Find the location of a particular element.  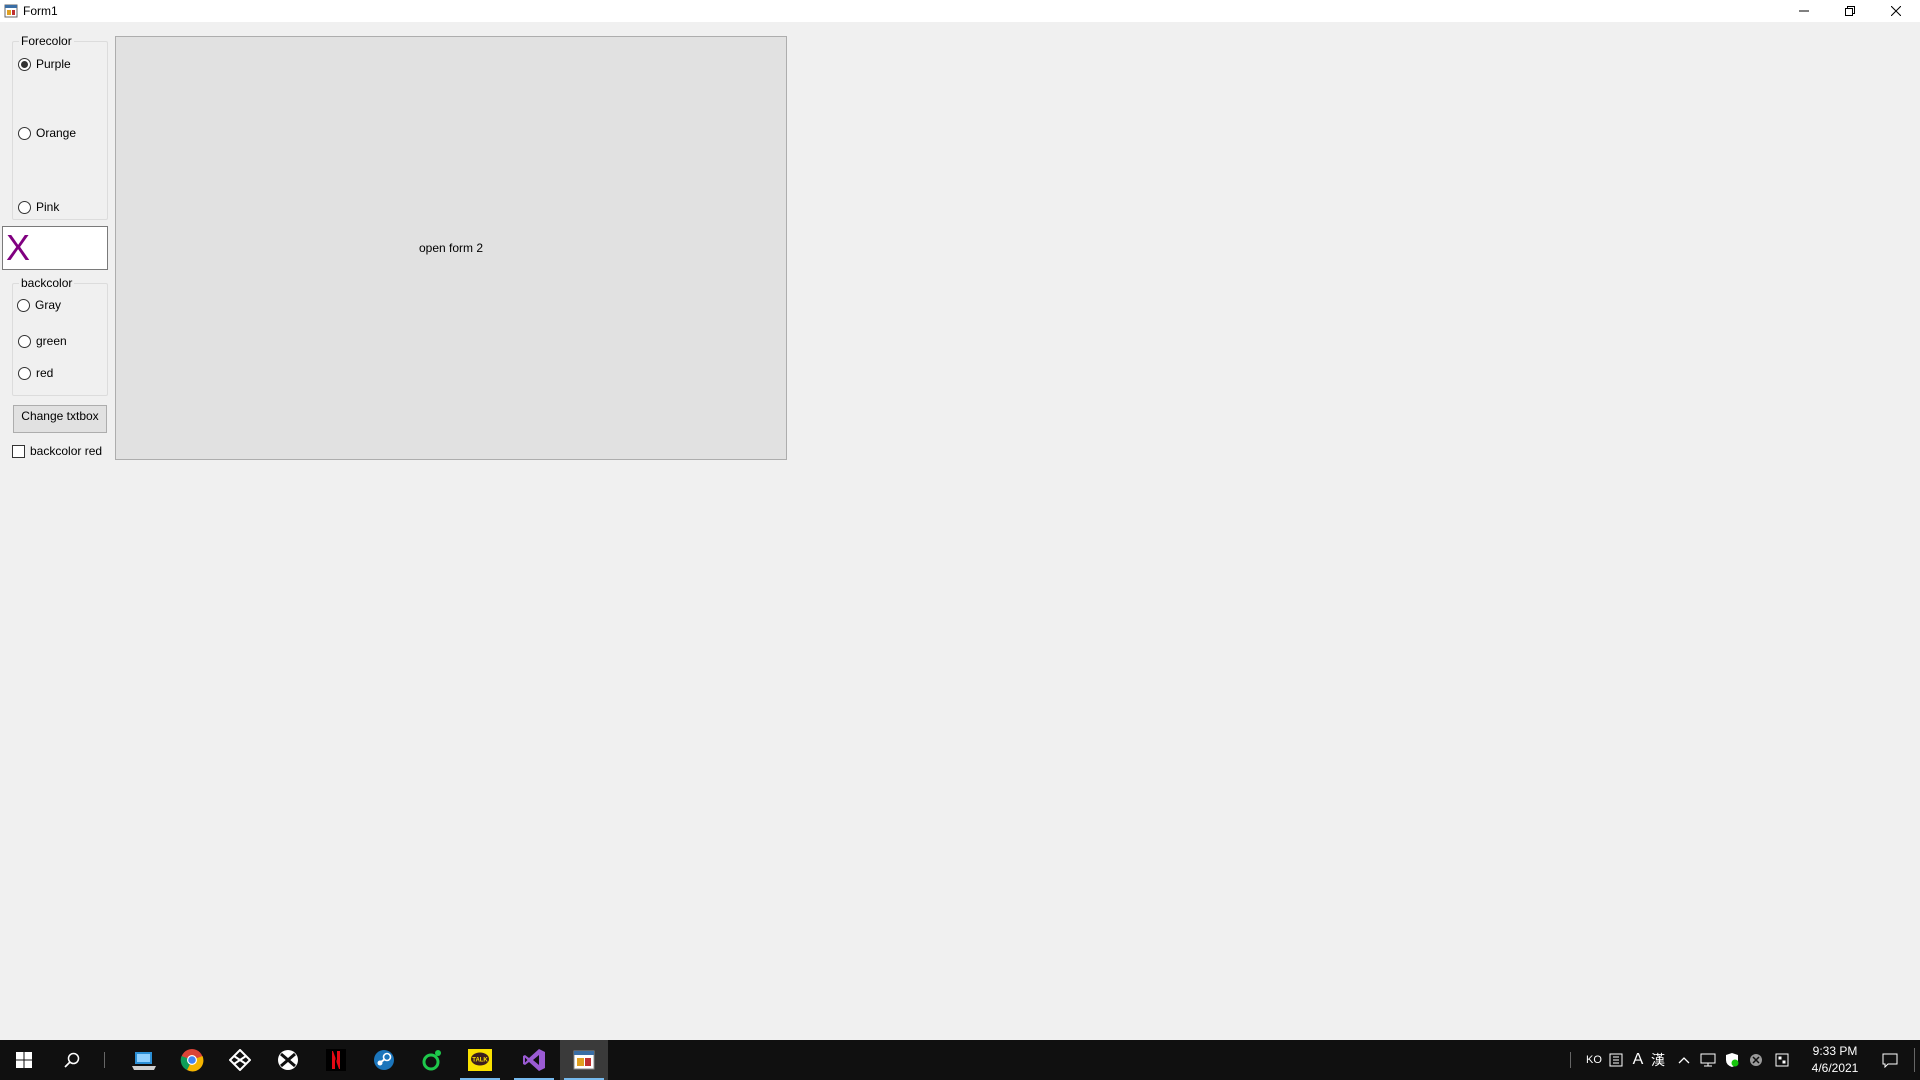

steam-icon is located at coordinates (384, 1060).